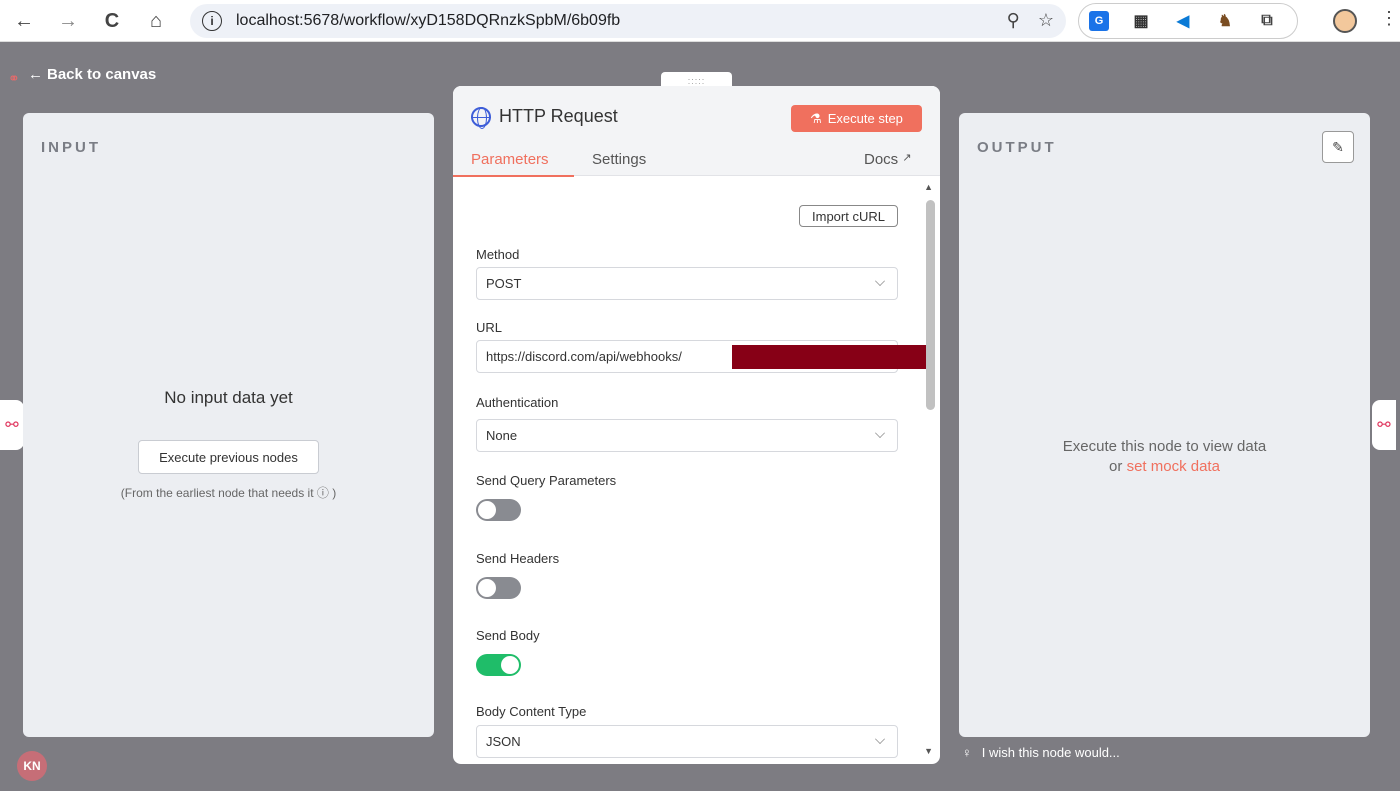 The image size is (1400, 791). Describe the element at coordinates (481, 117) in the screenshot. I see `globe-icon` at that location.